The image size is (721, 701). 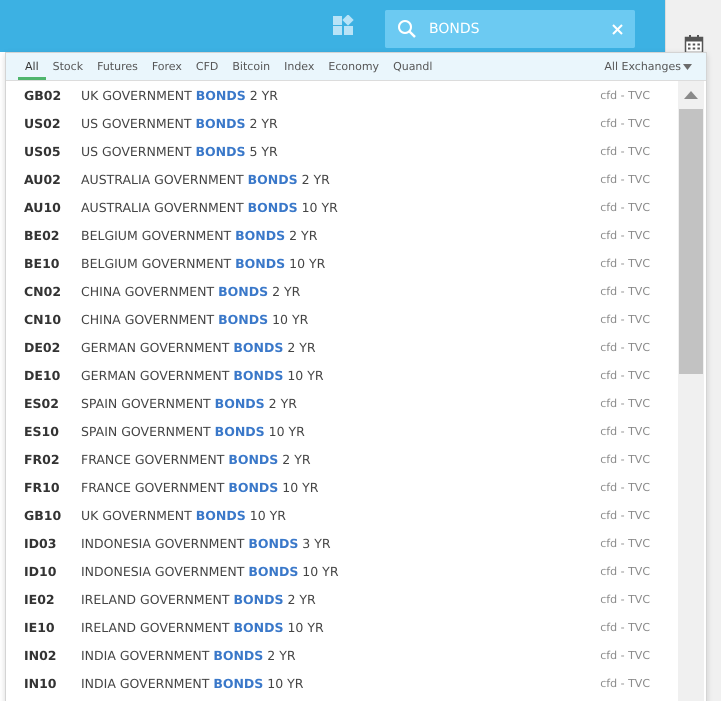 I want to click on filter-tab: Quandl, so click(x=413, y=66).